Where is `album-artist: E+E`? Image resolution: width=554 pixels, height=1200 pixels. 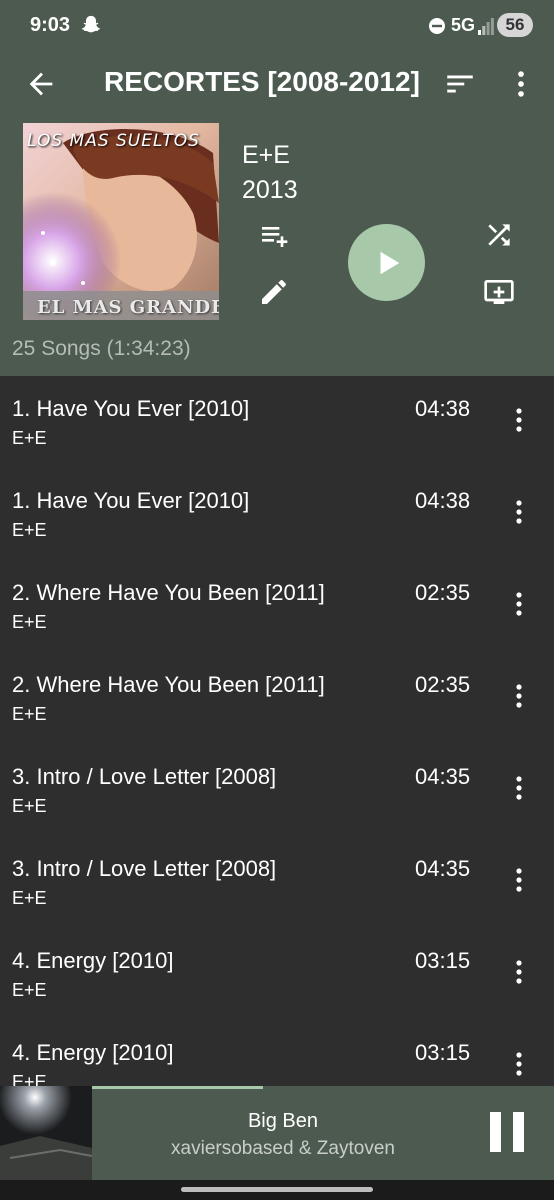
album-artist: E+E is located at coordinates (266, 155).